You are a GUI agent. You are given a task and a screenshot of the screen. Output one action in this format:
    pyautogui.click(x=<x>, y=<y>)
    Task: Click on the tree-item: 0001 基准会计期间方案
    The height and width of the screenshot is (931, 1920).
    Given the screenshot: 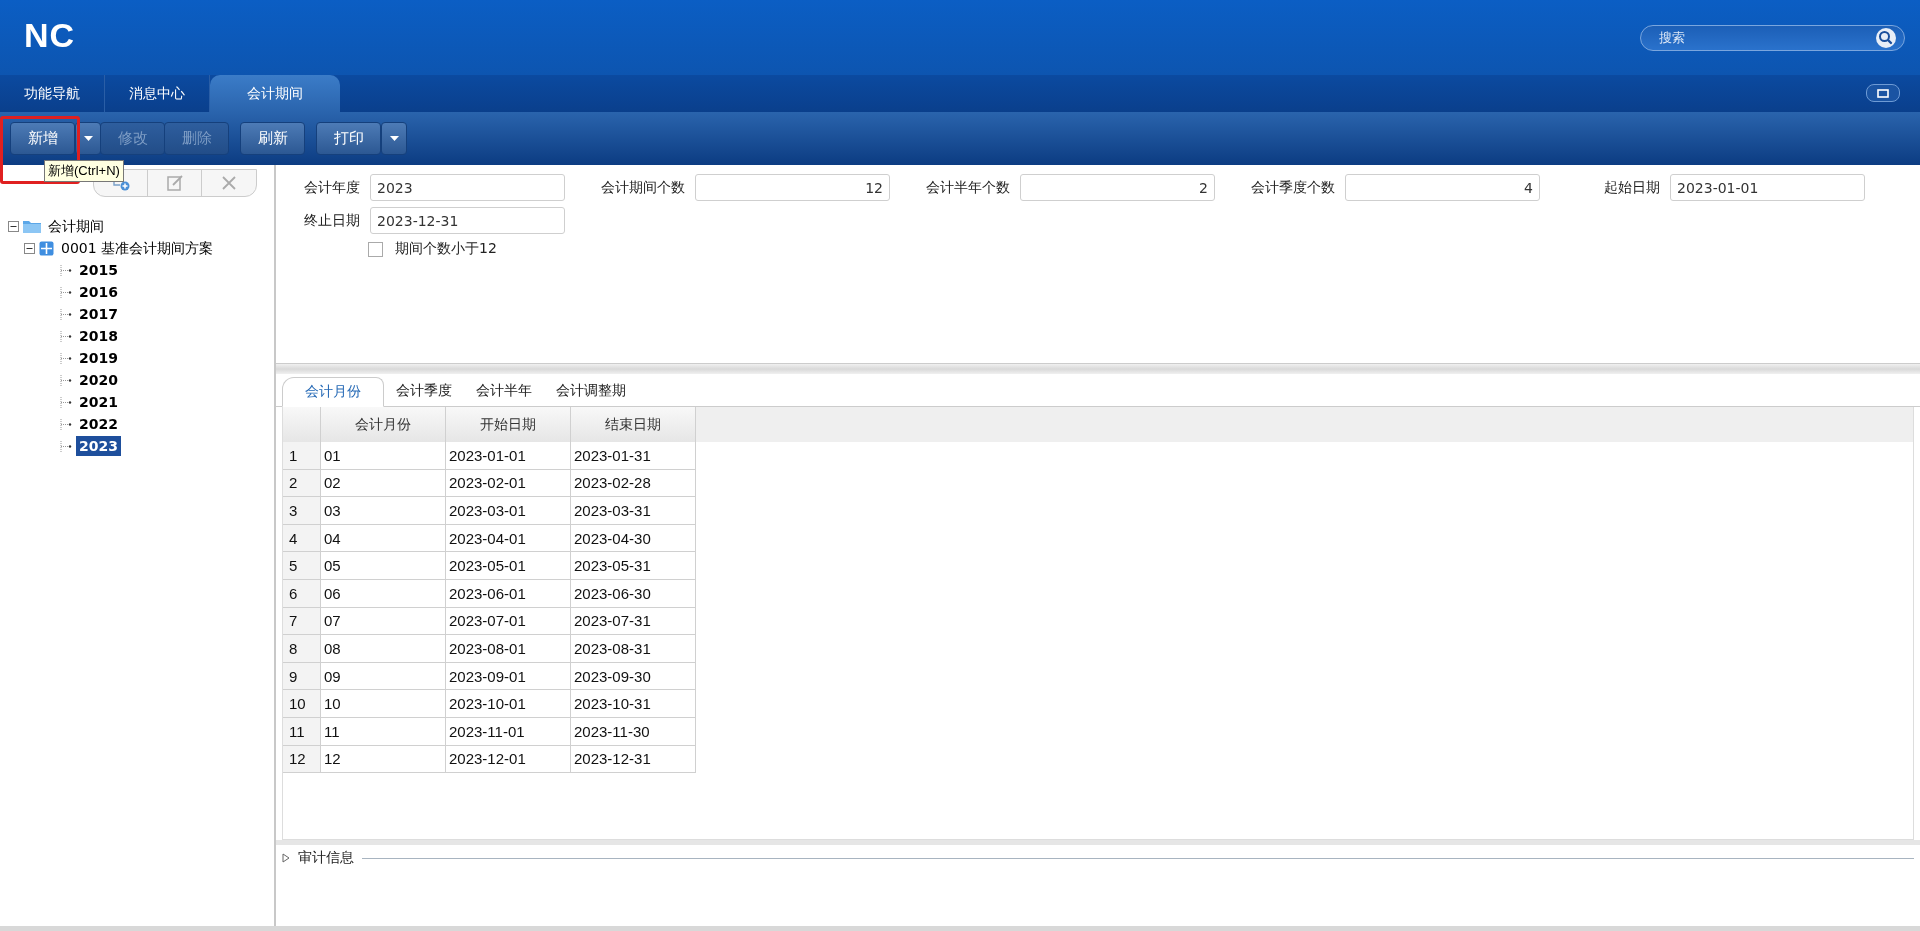 What is the action you would take?
    pyautogui.click(x=137, y=248)
    